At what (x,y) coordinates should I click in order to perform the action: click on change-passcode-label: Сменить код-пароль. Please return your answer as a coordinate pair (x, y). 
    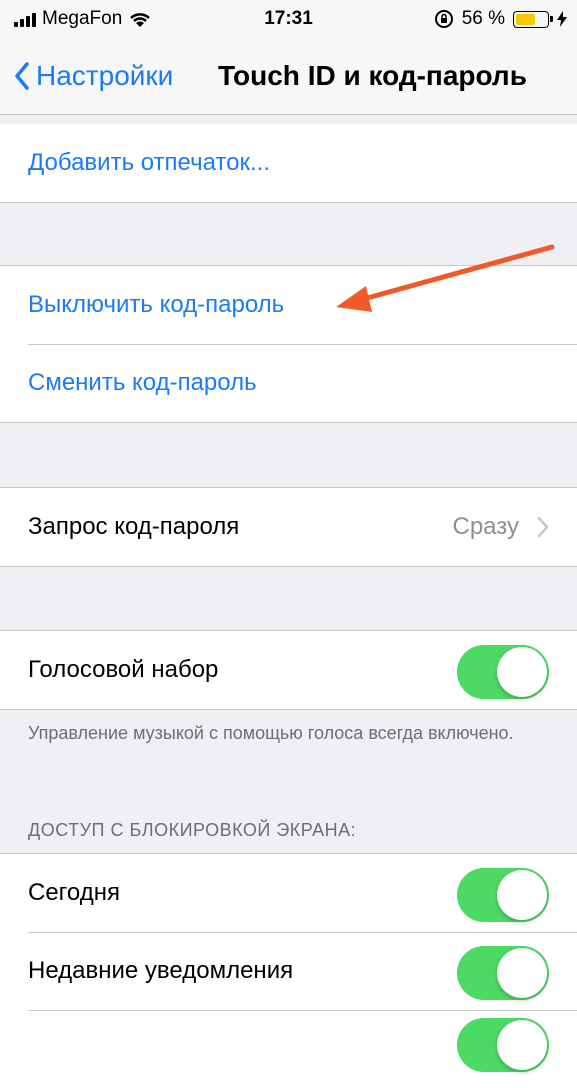
    Looking at the image, I should click on (142, 382).